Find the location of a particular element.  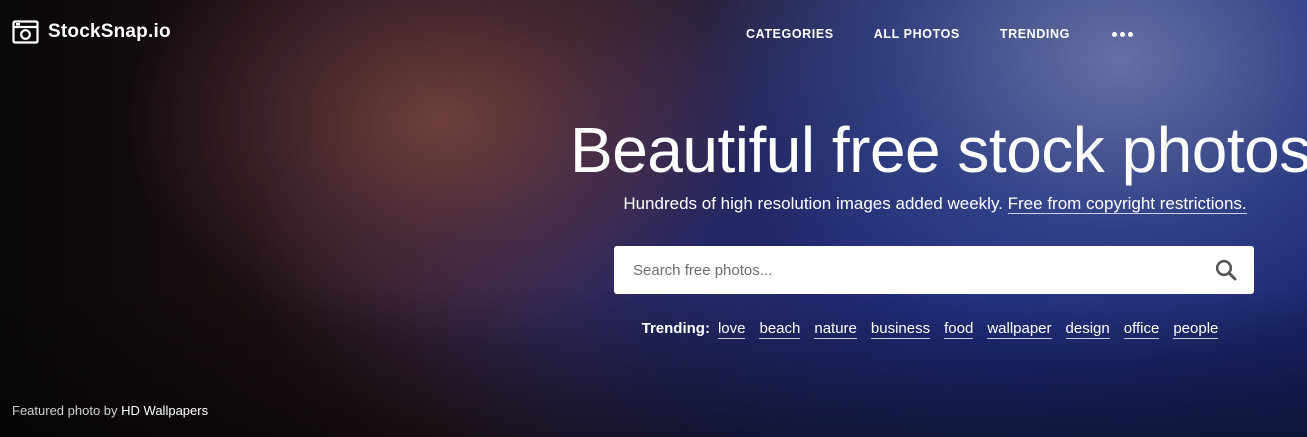

hero-headline: Beautiful free stock photos is located at coordinates (938, 150).